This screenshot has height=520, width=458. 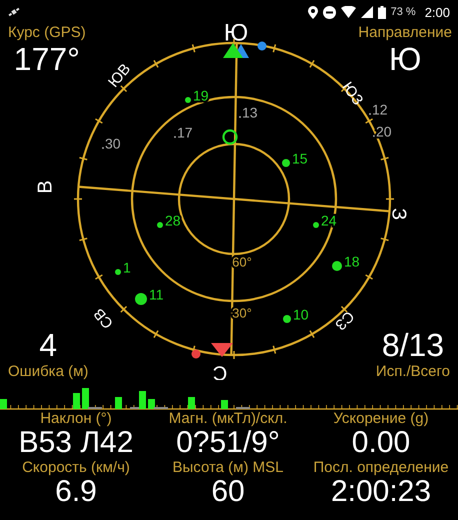 What do you see at coordinates (47, 32) in the screenshot?
I see `course-label: Курс (GPS)` at bounding box center [47, 32].